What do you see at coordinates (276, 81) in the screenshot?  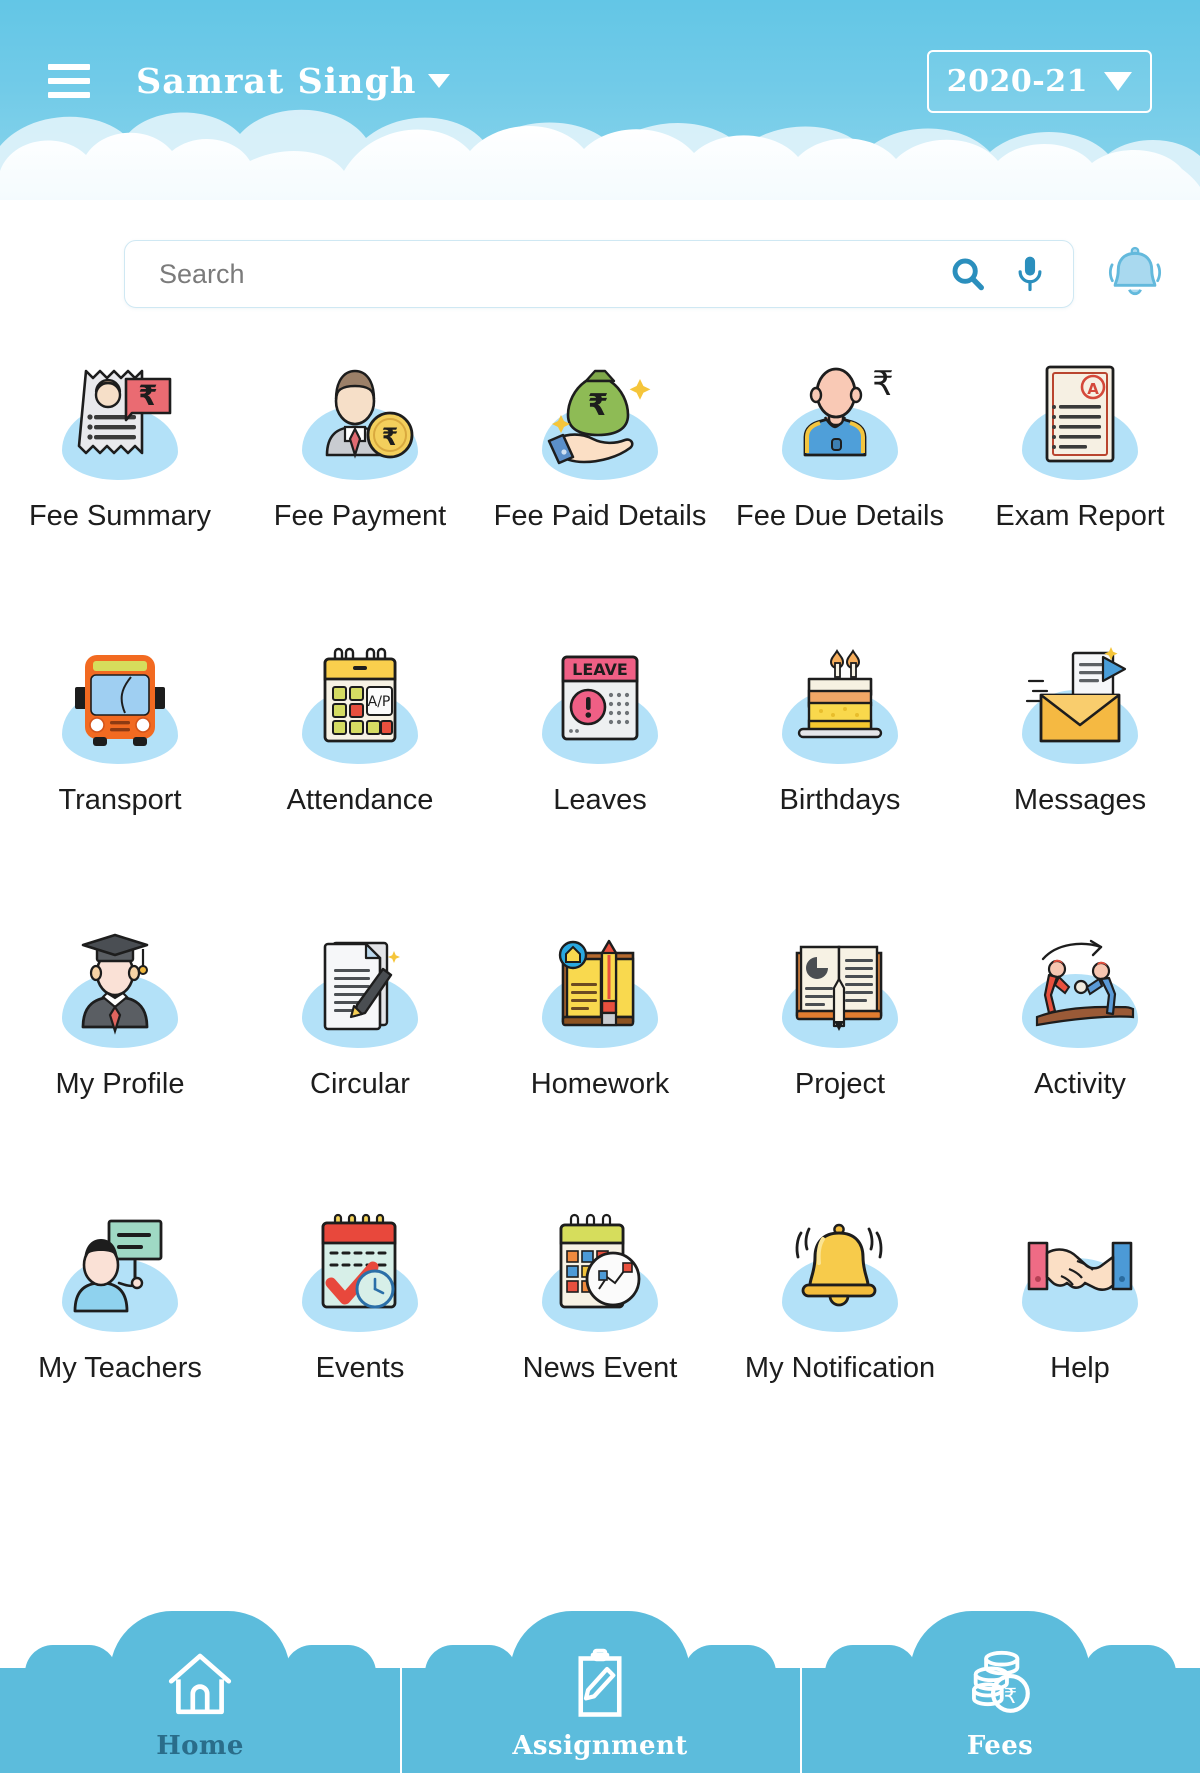 I see `user-name-label: Samrat Singh` at bounding box center [276, 81].